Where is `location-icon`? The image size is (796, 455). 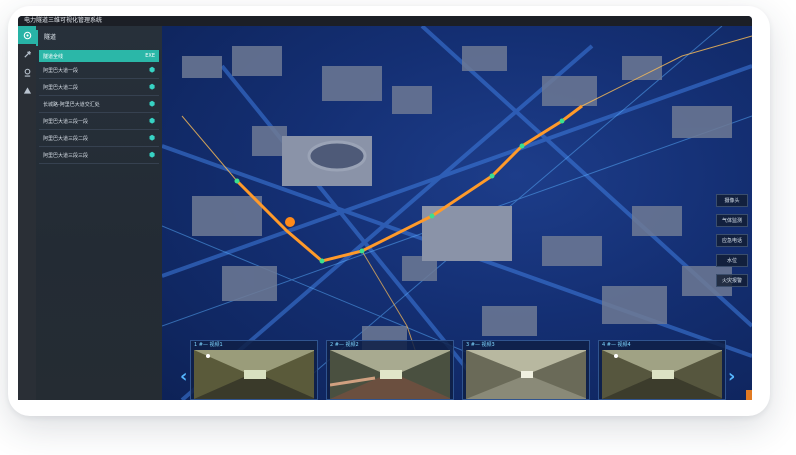 location-icon is located at coordinates (27, 72).